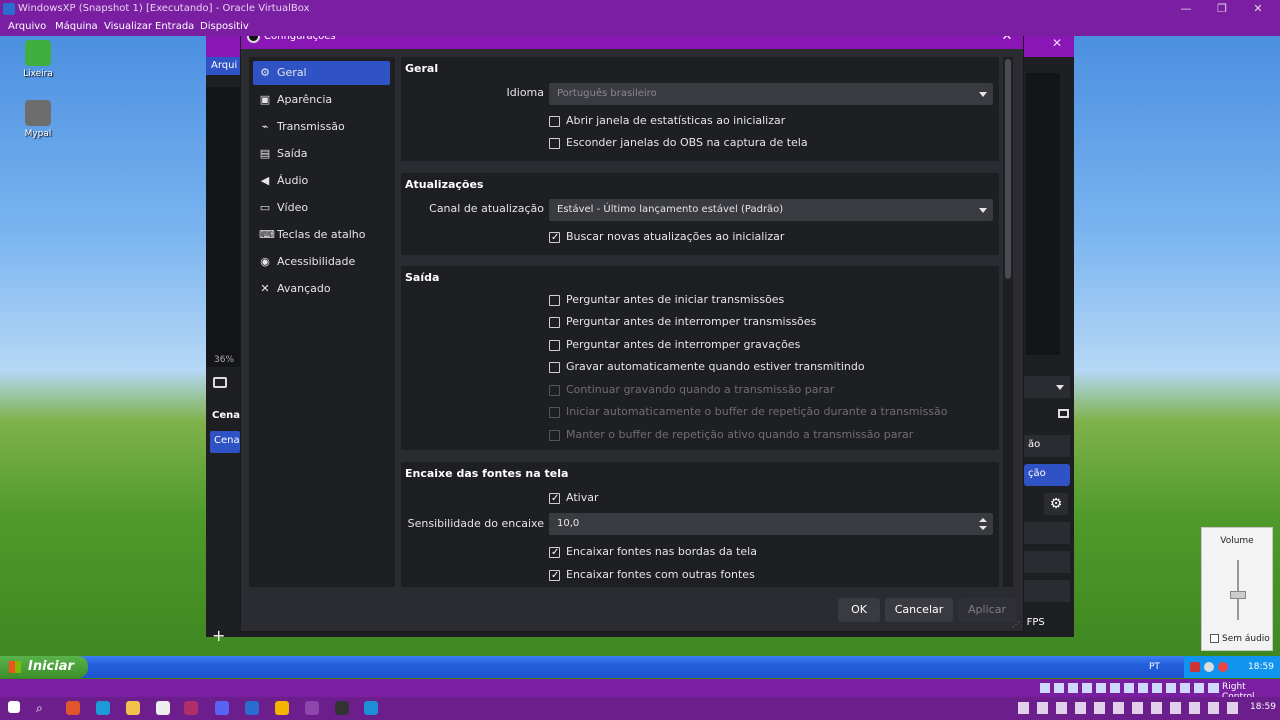 The image size is (1280, 720). I want to click on menu-entrada: Entrada, so click(174, 26).